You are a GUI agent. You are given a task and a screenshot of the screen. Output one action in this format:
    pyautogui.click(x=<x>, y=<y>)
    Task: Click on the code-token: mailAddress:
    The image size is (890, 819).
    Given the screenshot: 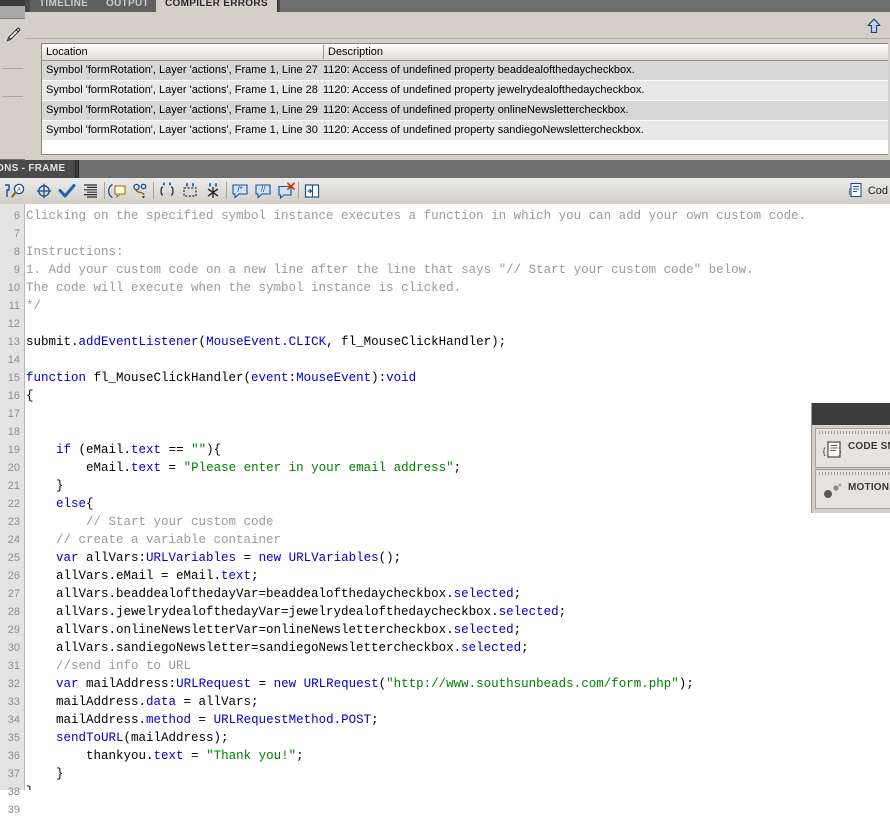 What is the action you would take?
    pyautogui.click(x=127, y=684)
    